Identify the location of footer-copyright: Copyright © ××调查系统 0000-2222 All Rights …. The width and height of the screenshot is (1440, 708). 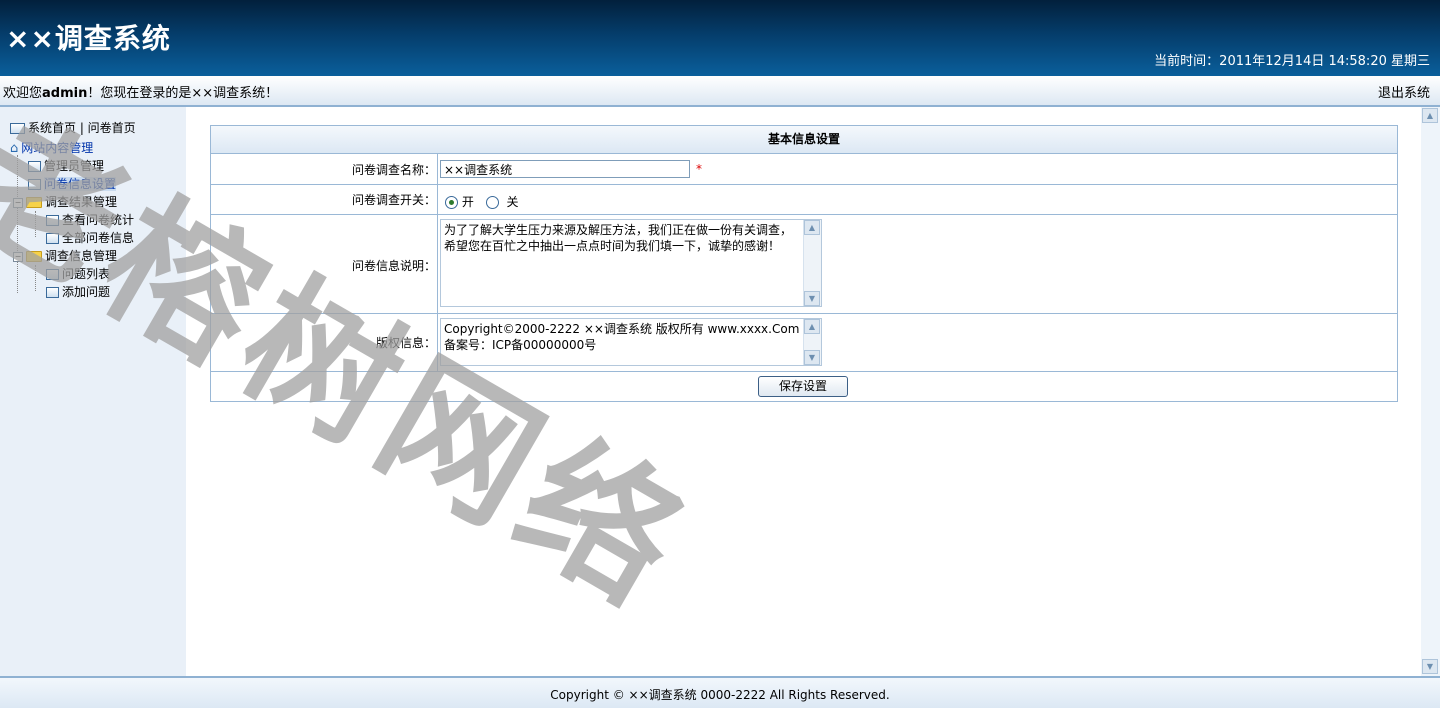
(720, 695).